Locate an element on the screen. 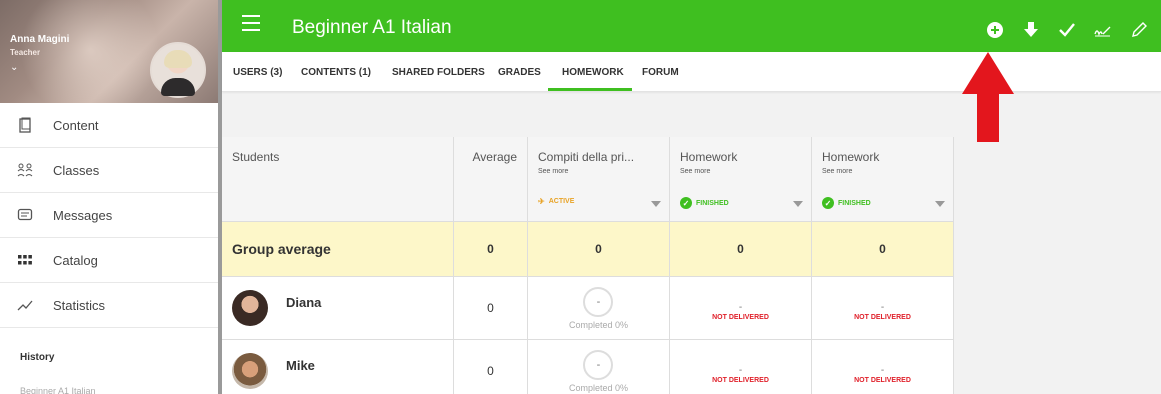 The image size is (1161, 394). check-icon is located at coordinates (1067, 30).